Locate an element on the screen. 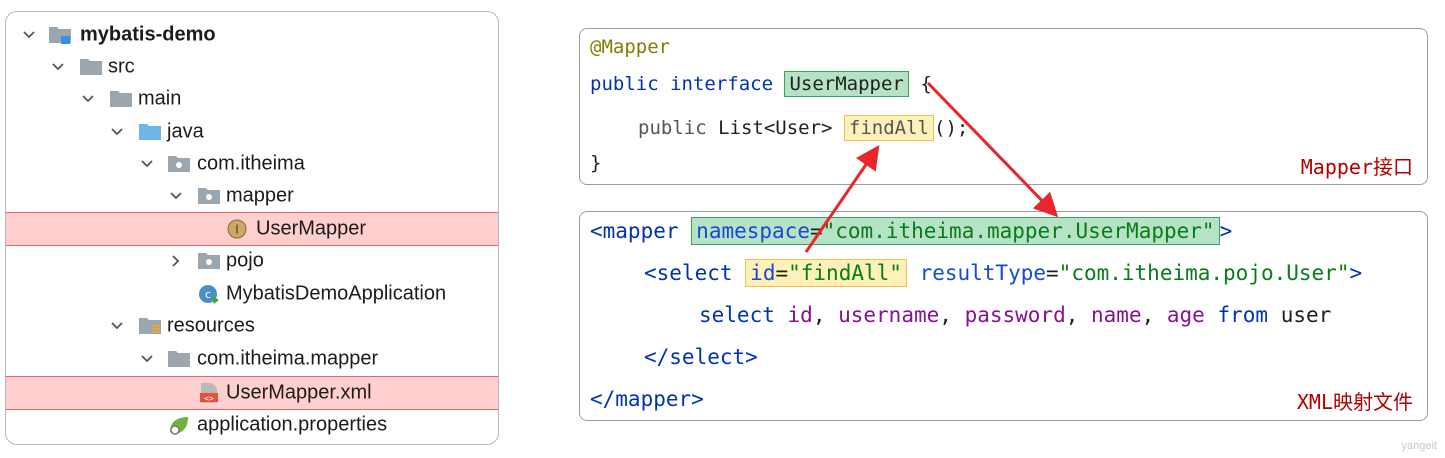  mapper-close-line: </mapper> is located at coordinates (647, 399).